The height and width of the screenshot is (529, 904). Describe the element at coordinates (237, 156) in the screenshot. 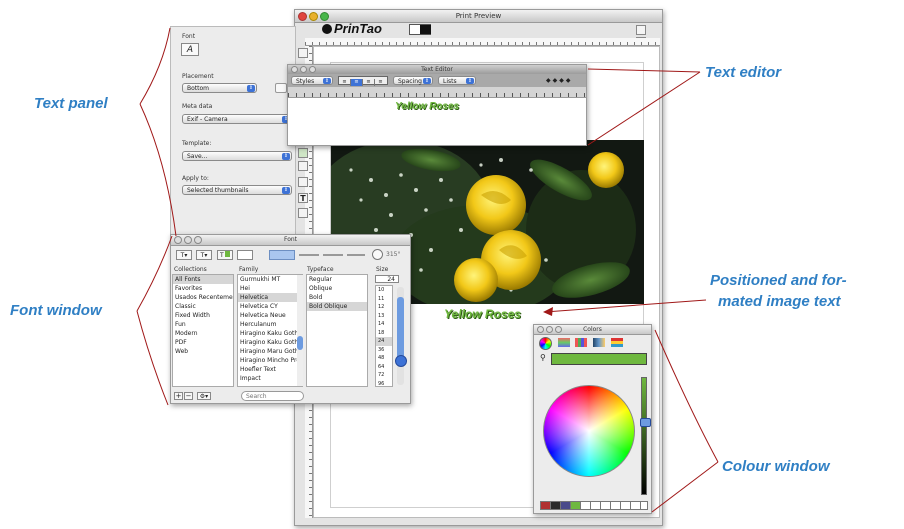

I see `template-select: Save... ⇕` at that location.